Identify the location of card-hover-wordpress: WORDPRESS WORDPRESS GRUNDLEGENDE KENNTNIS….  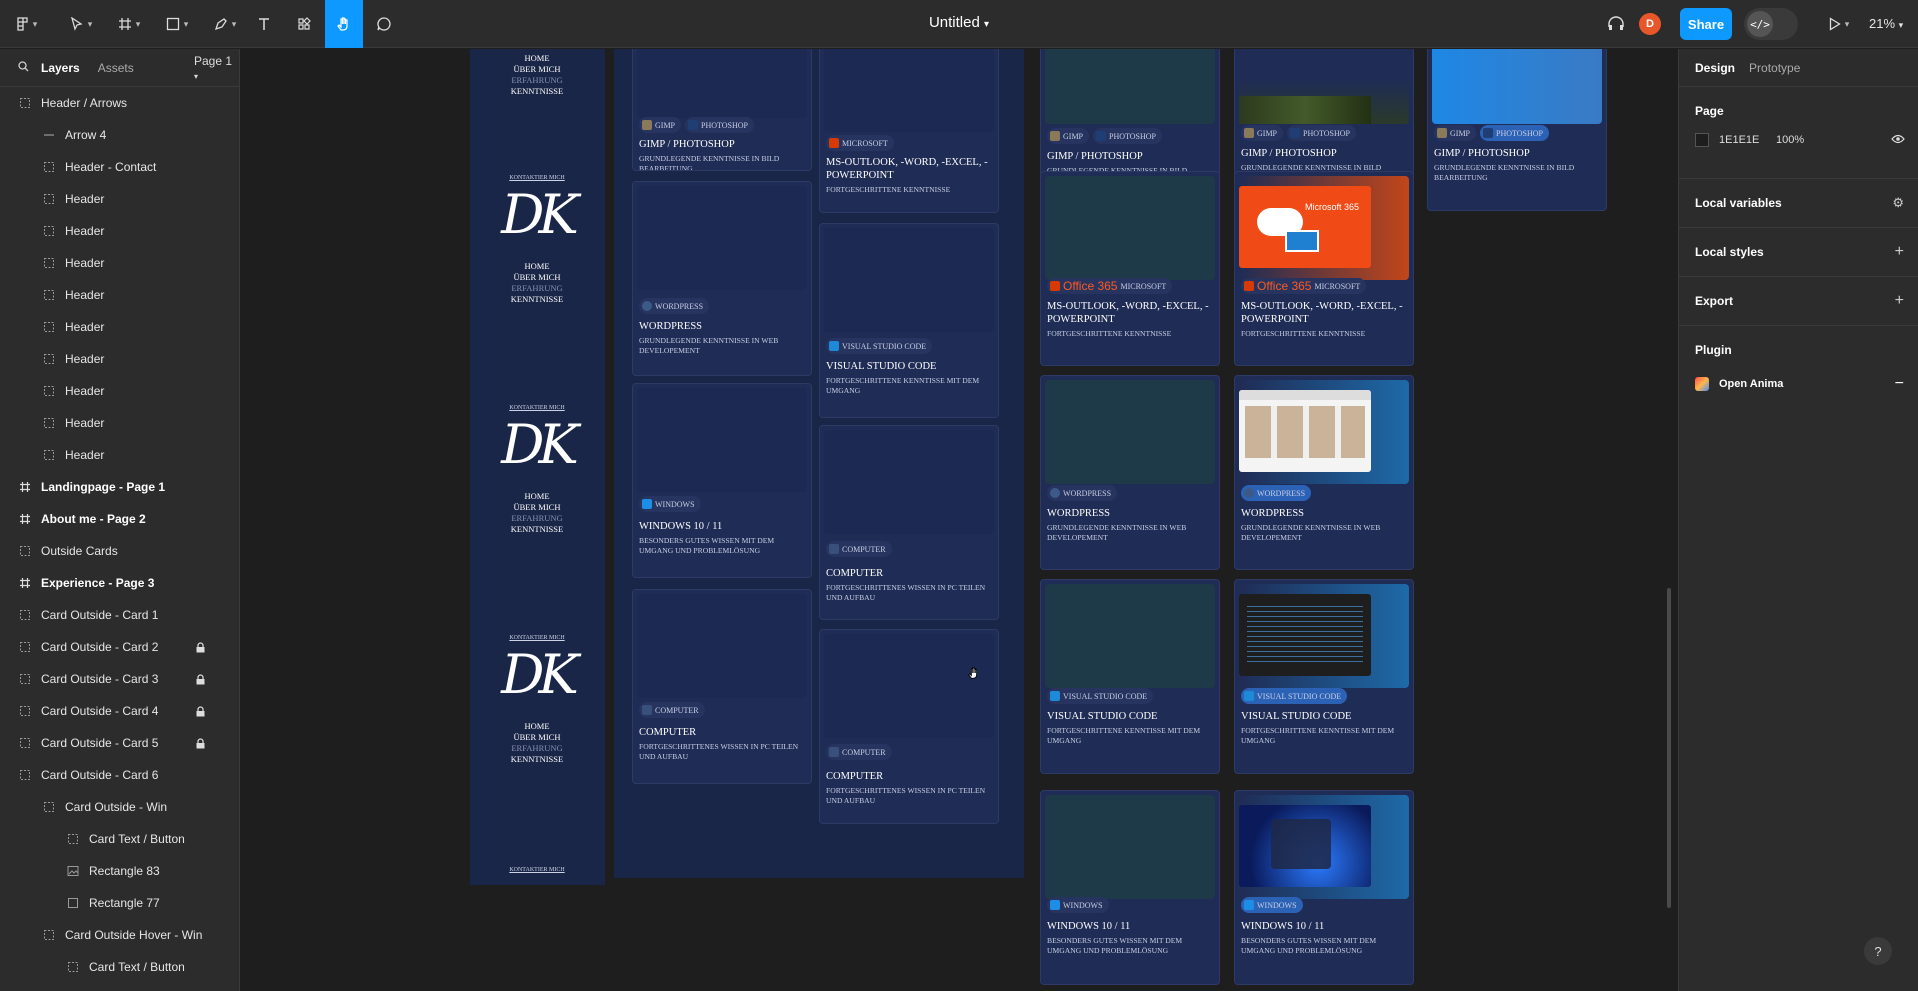
(1324, 472).